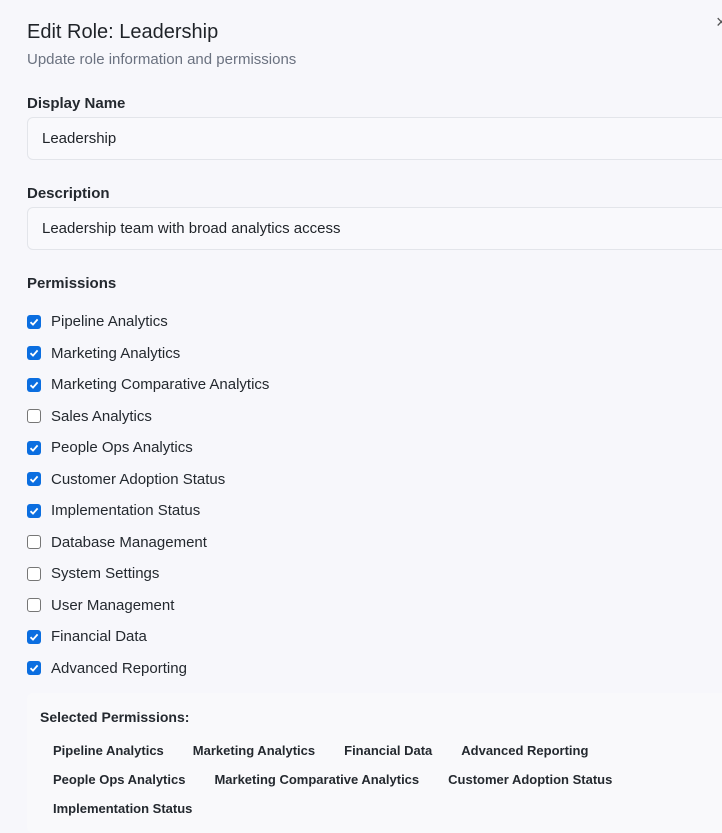 The height and width of the screenshot is (833, 722). What do you see at coordinates (374, 138) in the screenshot?
I see `display-name-input: Leadership` at bounding box center [374, 138].